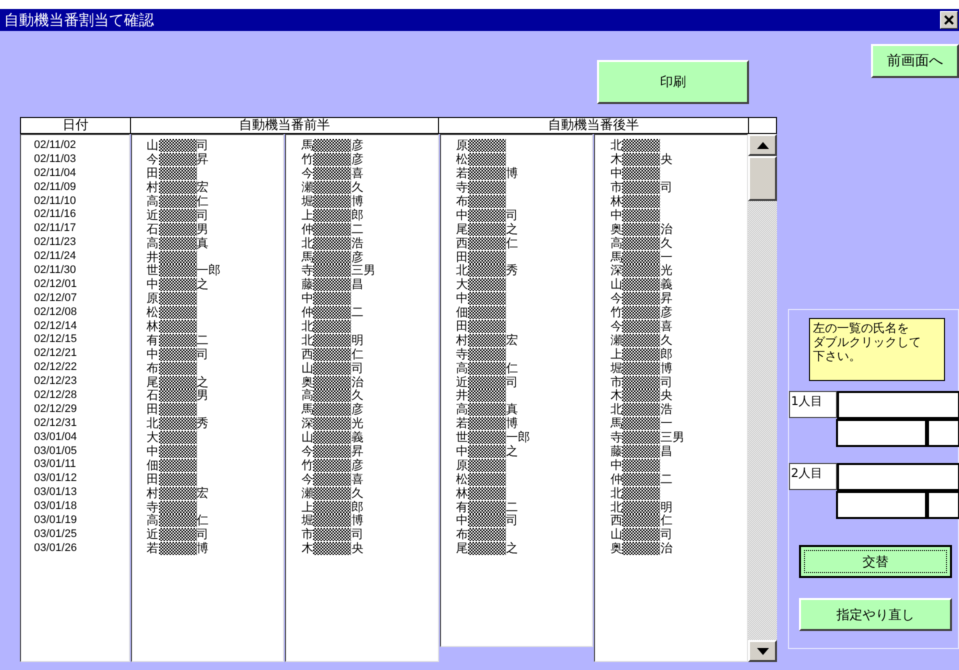 The width and height of the screenshot is (959, 670). I want to click on name-cell: 彦, so click(357, 159).